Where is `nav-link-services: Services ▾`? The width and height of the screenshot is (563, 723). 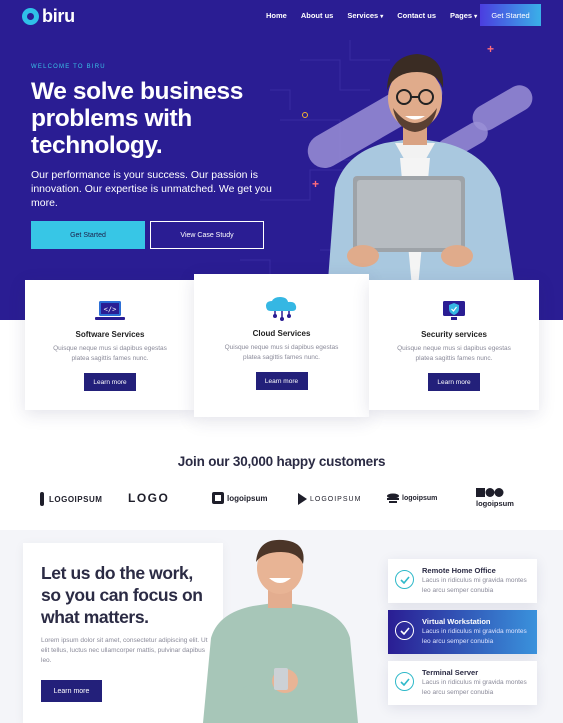
nav-link-services: Services ▾ is located at coordinates (365, 15).